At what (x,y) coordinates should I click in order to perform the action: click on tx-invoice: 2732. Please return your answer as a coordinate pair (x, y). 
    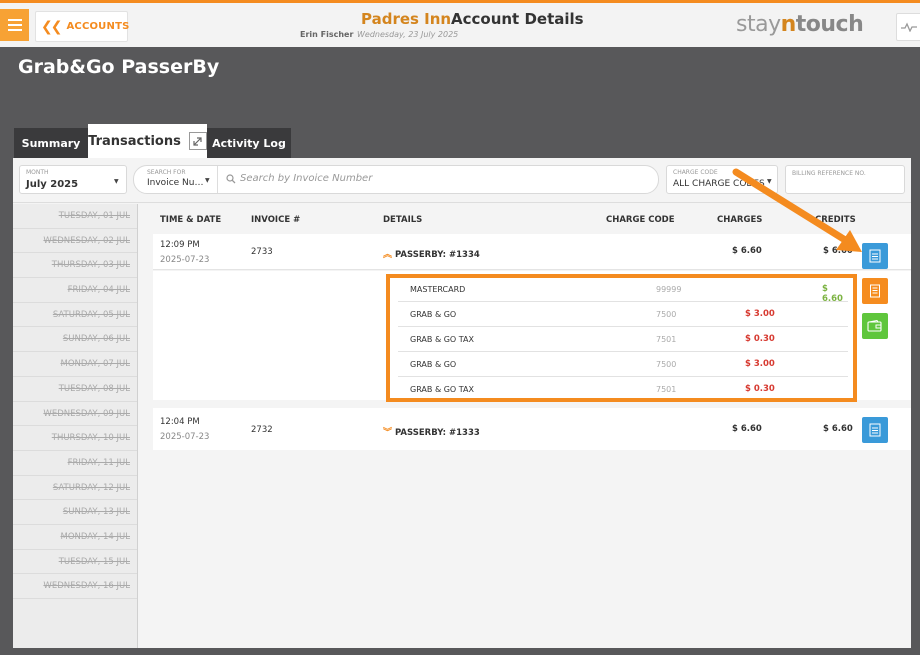
    Looking at the image, I should click on (262, 430).